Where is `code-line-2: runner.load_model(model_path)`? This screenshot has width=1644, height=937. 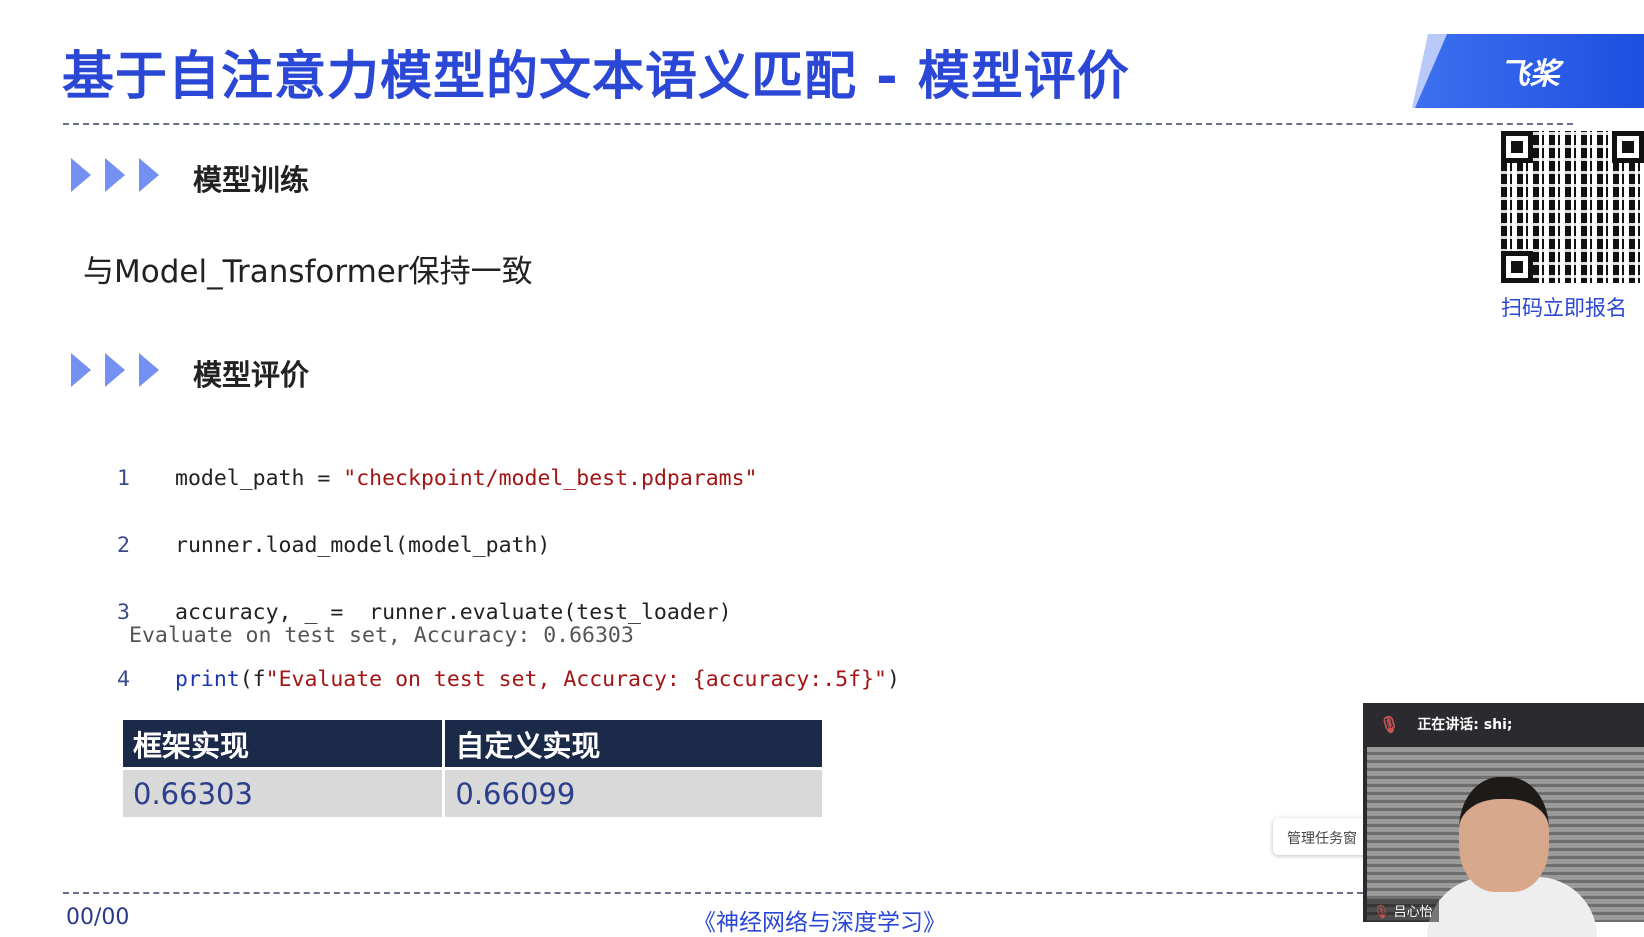 code-line-2: runner.load_model(model_path) is located at coordinates (363, 545).